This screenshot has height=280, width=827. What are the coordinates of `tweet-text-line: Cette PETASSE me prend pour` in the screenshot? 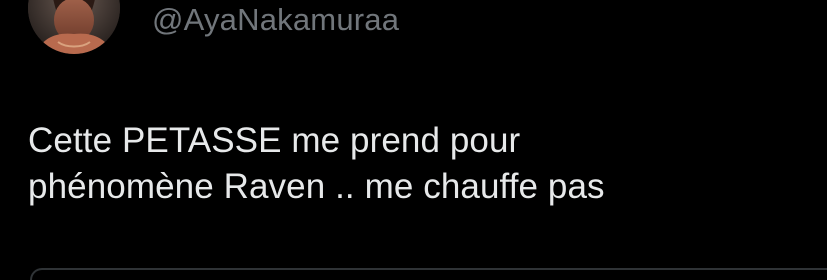 It's located at (274, 140).